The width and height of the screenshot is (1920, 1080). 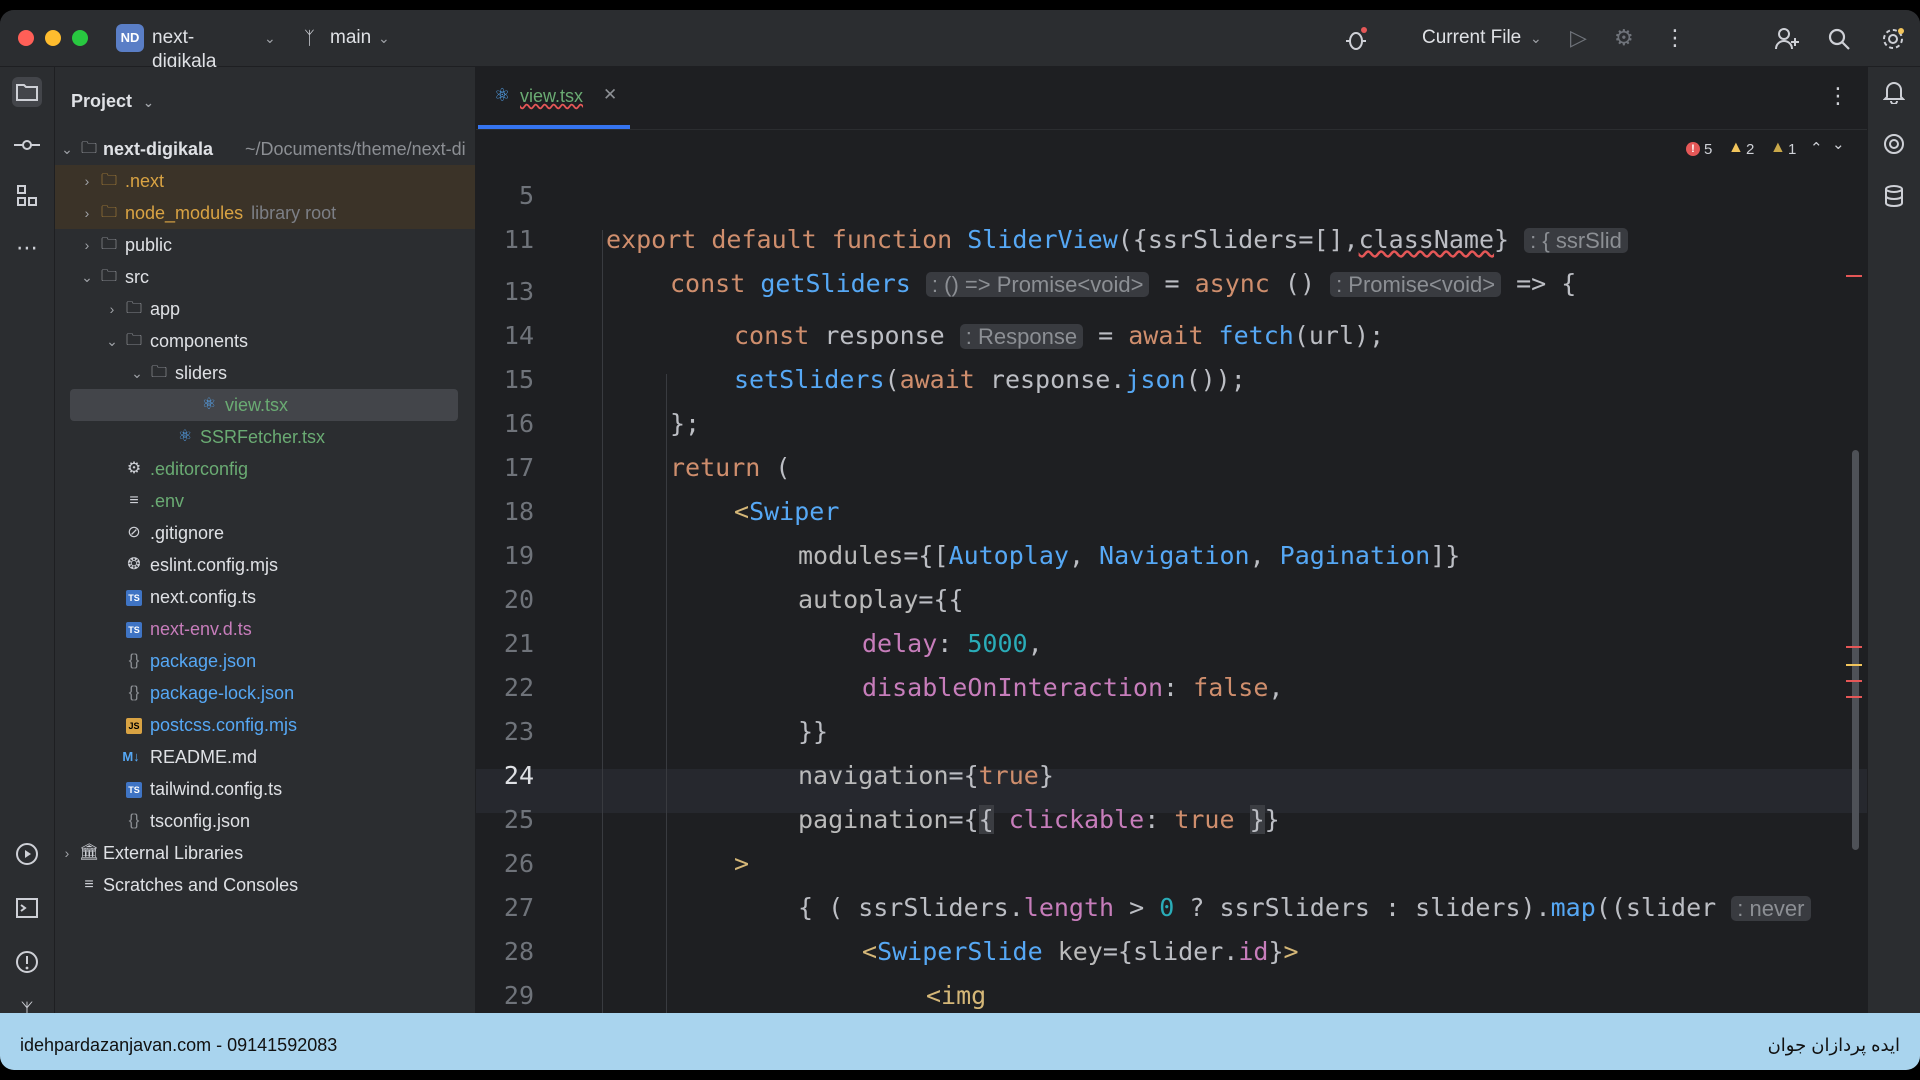 What do you see at coordinates (554, 98) in the screenshot?
I see `tab-view-tsx: ⚛ view.tsx ✕` at bounding box center [554, 98].